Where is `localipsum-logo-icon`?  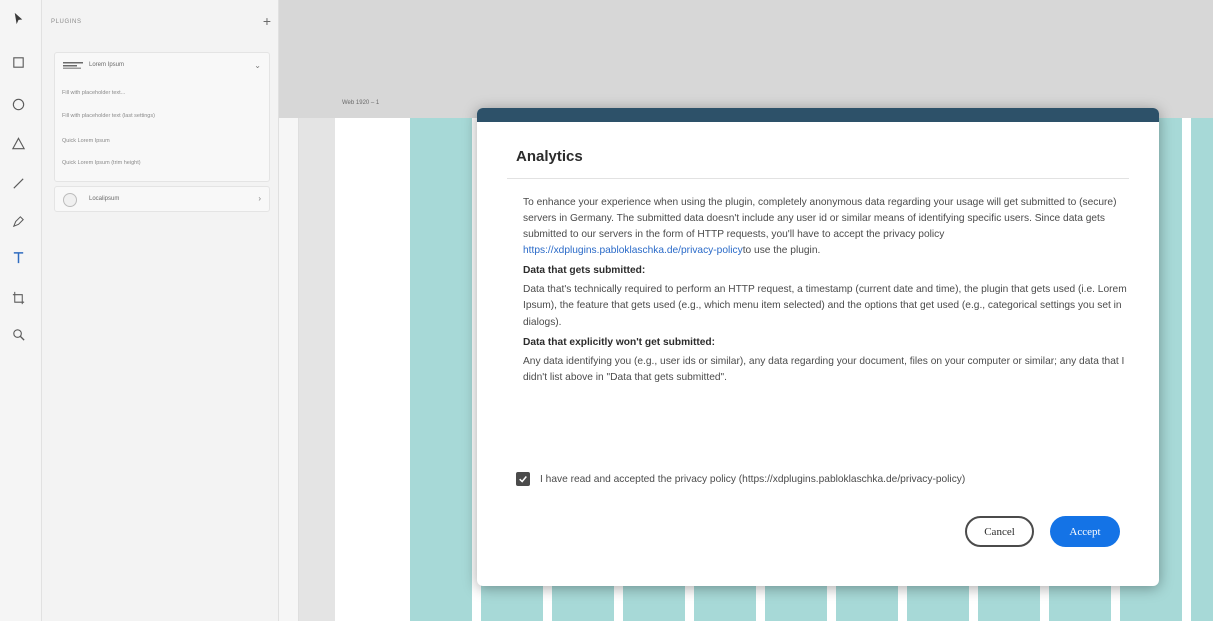 localipsum-logo-icon is located at coordinates (70, 200).